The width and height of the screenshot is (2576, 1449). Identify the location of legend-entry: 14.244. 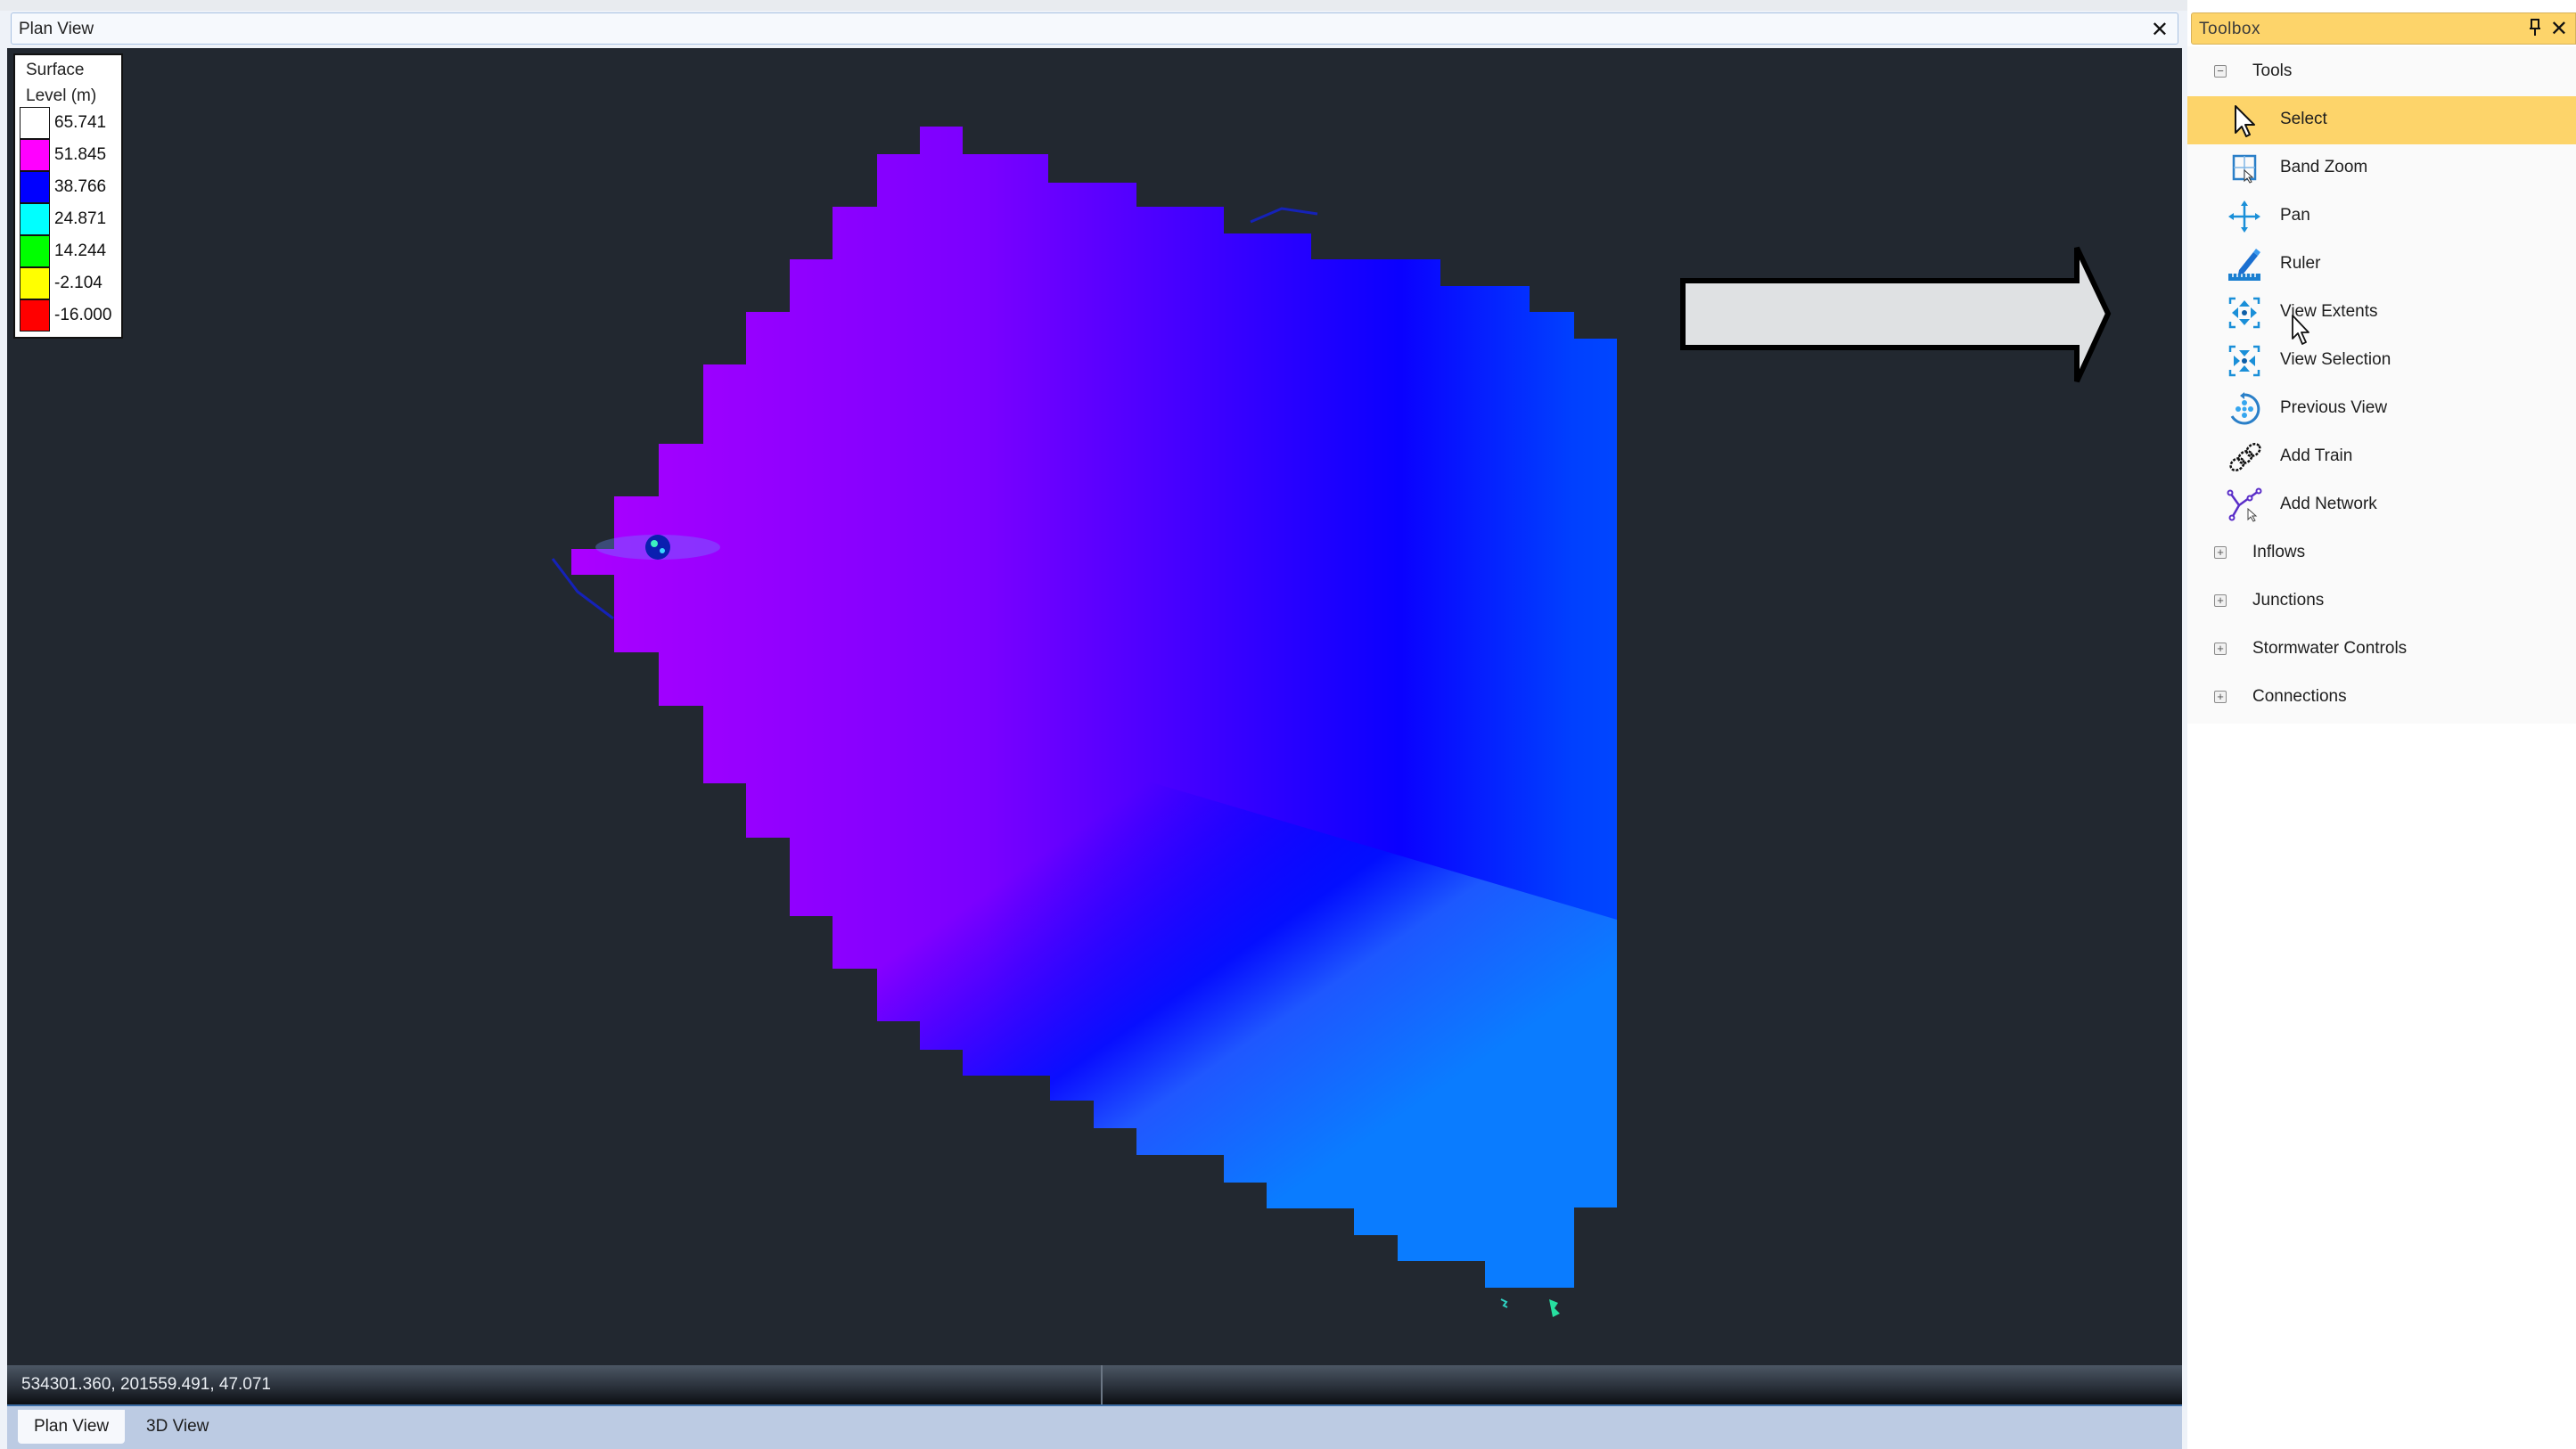
(71, 251).